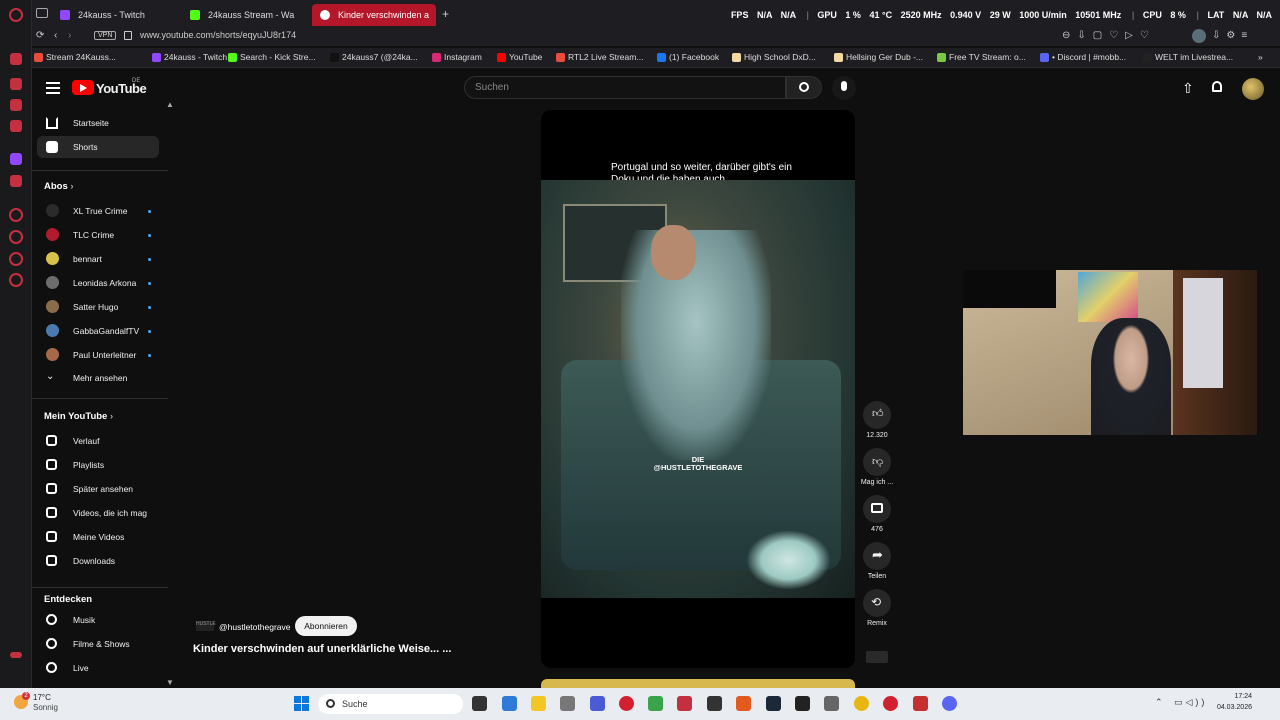  I want to click on sidebar-item: Live, so click(98, 668).